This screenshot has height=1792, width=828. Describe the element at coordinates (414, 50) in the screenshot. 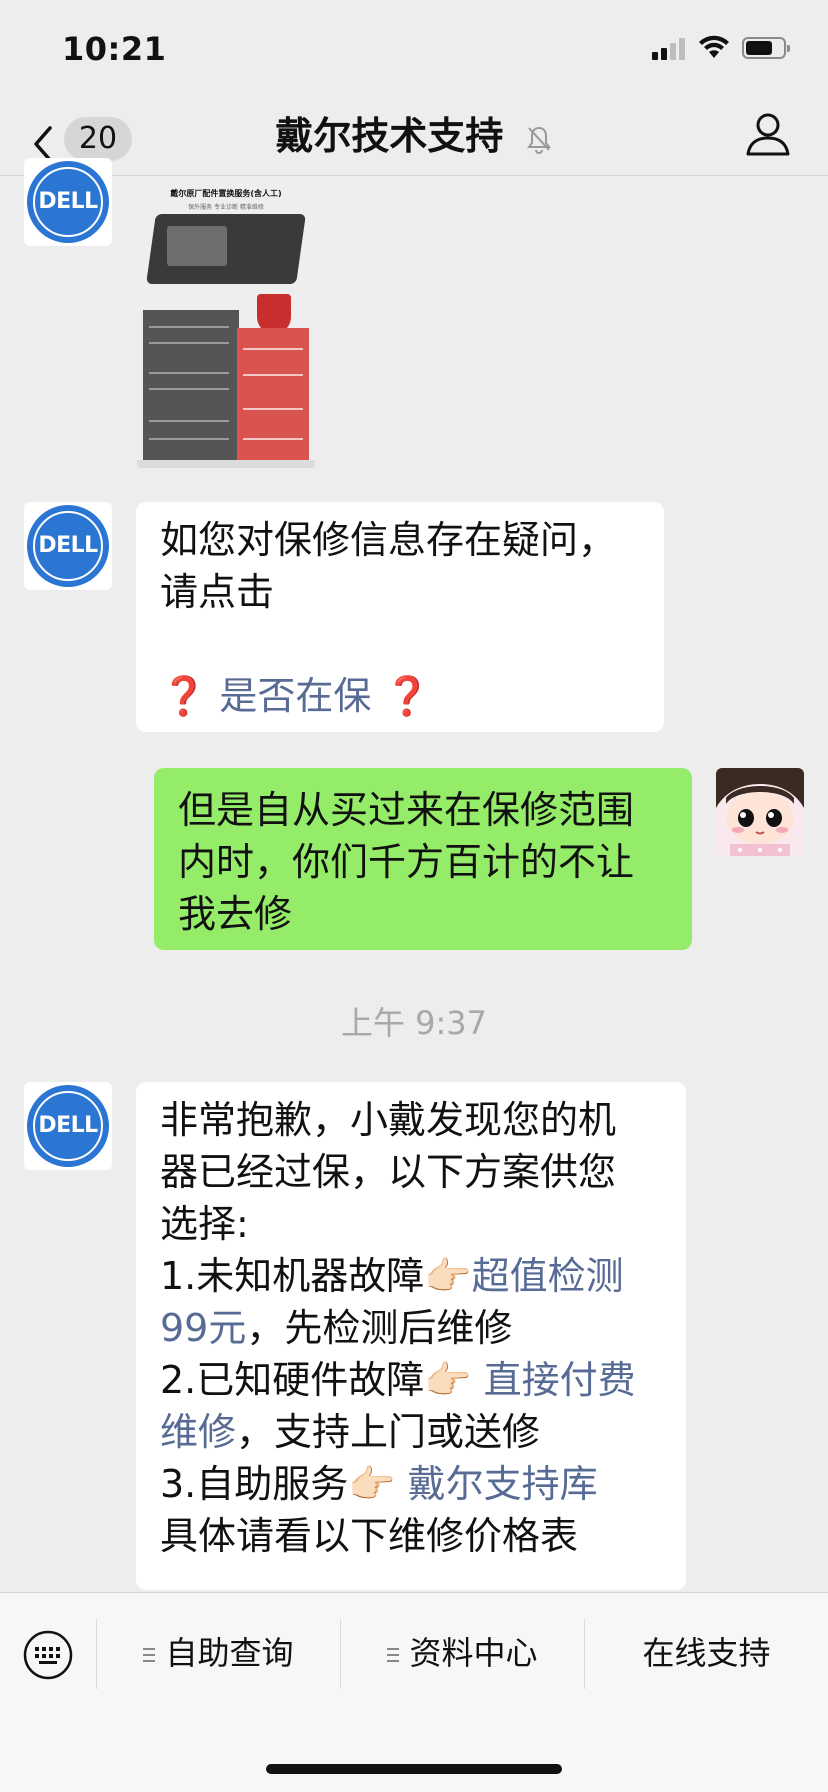

I see `status-bar: 10:21` at that location.